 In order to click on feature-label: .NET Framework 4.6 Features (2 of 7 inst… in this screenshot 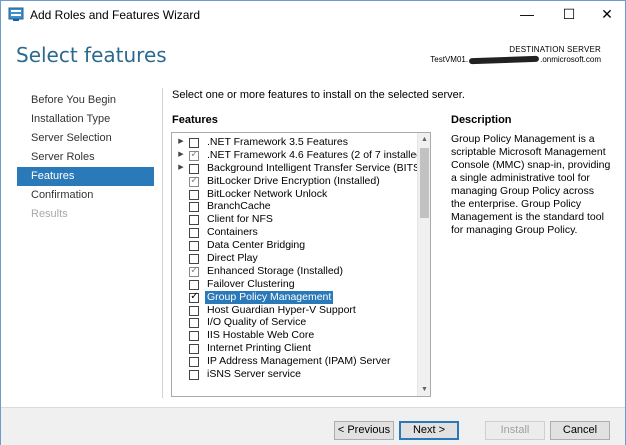, I will do `click(316, 155)`.